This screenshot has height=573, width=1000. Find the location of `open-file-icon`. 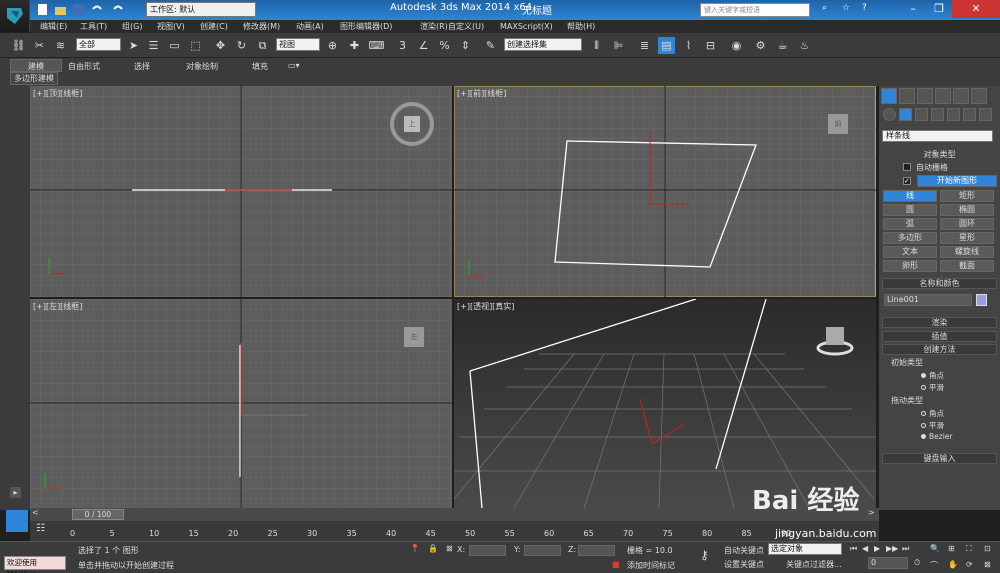

open-file-icon is located at coordinates (60, 9).